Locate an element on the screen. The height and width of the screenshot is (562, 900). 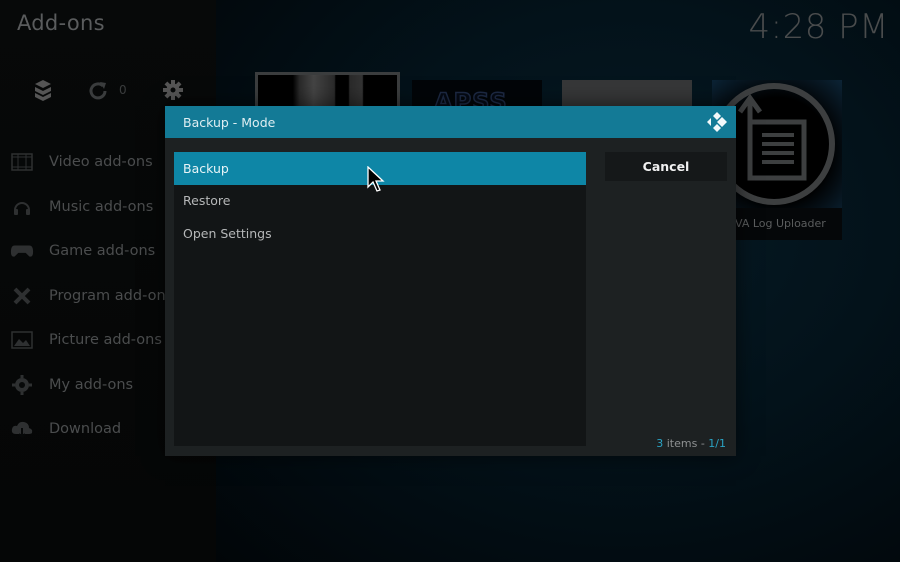
clock: 4:28 PM is located at coordinates (818, 27).